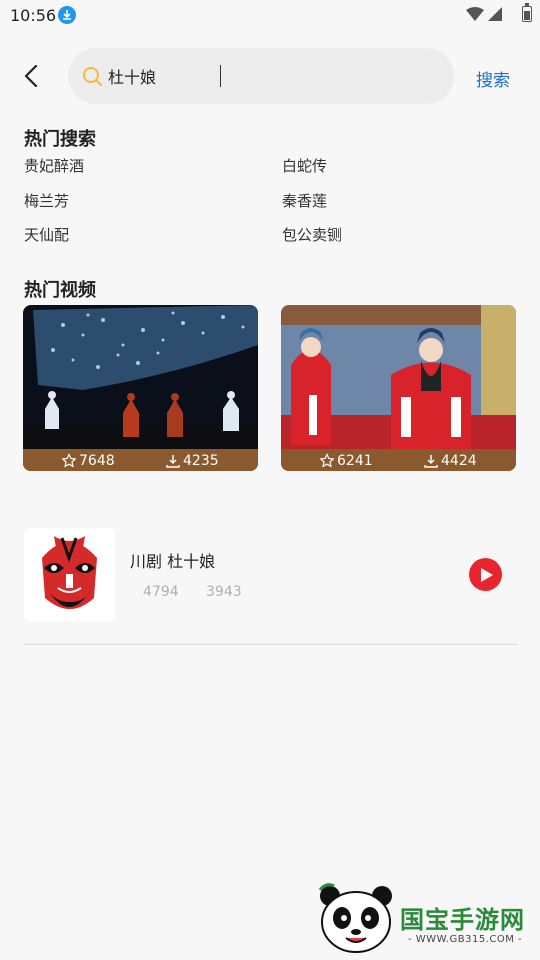 The height and width of the screenshot is (960, 540). I want to click on search-button: 搜索, so click(493, 78).